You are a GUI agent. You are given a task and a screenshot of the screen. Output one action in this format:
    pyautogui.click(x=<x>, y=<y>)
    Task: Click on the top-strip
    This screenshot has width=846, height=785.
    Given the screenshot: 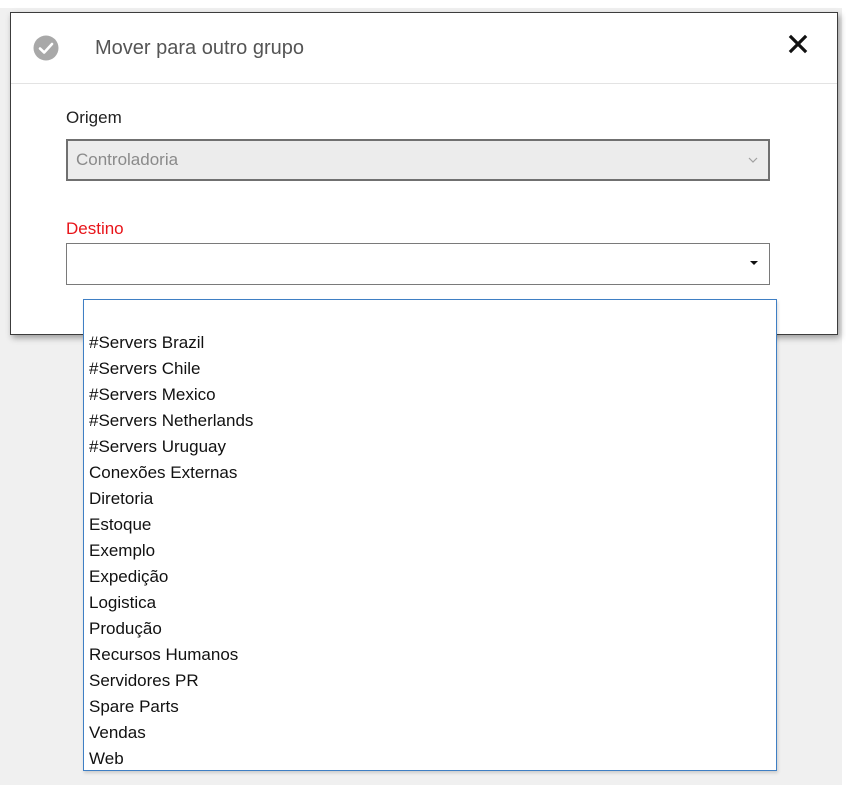 What is the action you would take?
    pyautogui.click(x=423, y=4)
    